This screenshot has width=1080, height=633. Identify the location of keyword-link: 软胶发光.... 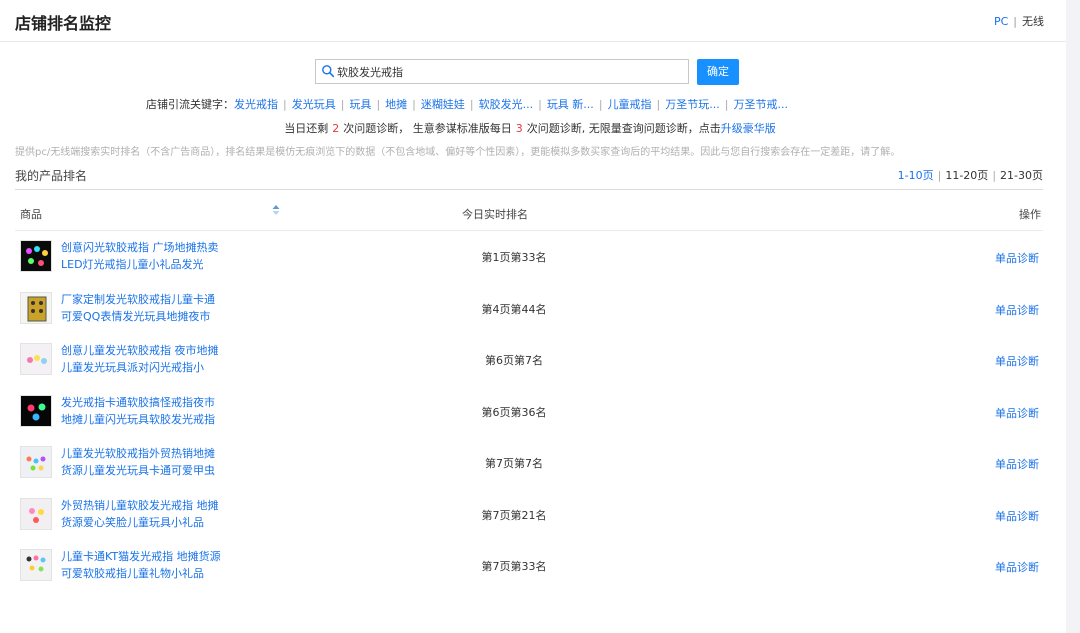
(506, 104).